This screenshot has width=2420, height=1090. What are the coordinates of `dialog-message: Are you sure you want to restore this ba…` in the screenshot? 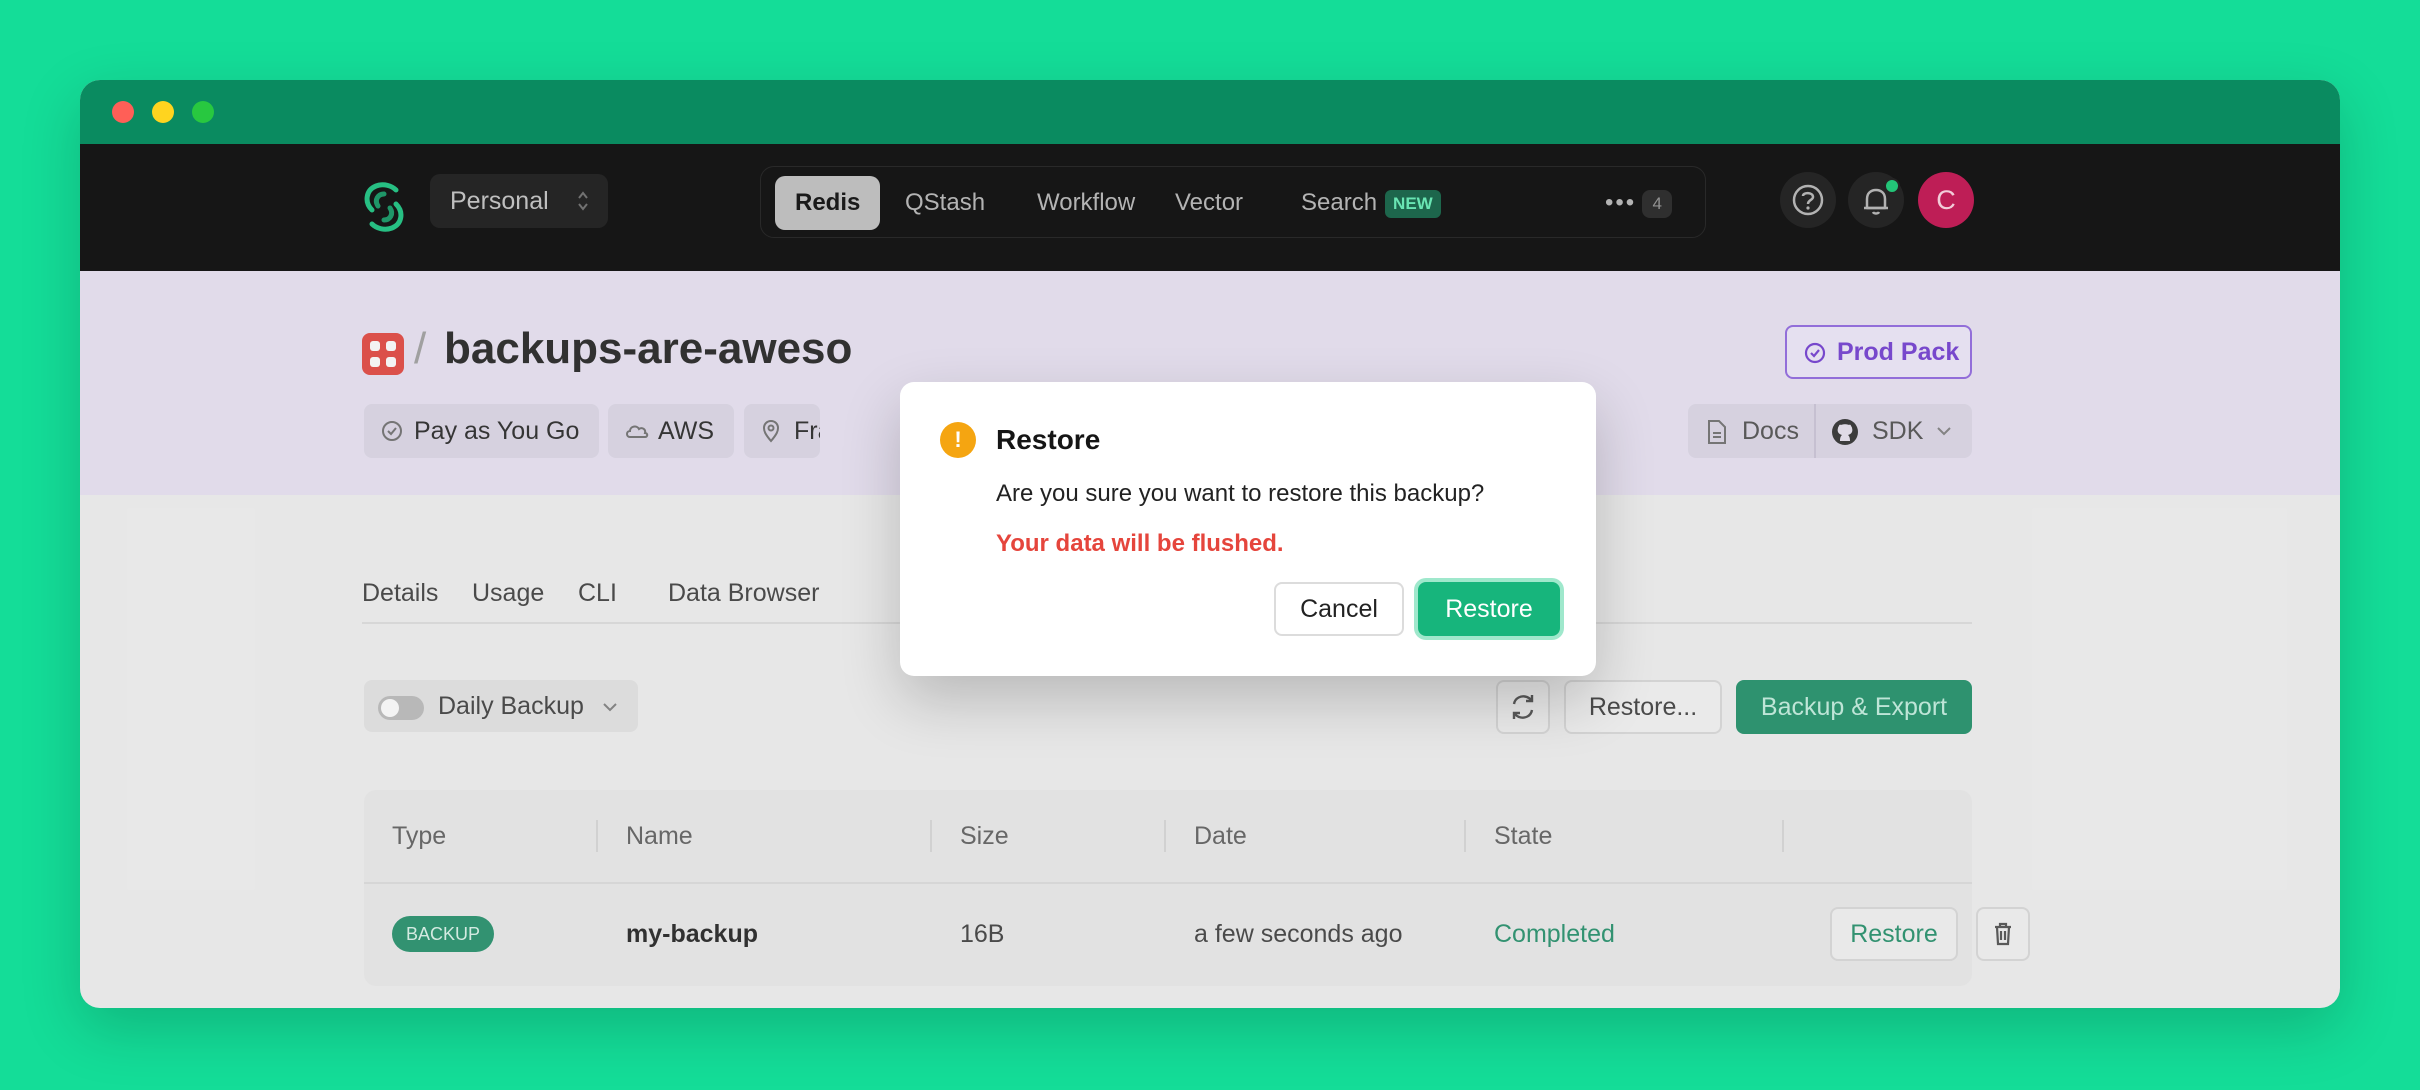 It's located at (1240, 493).